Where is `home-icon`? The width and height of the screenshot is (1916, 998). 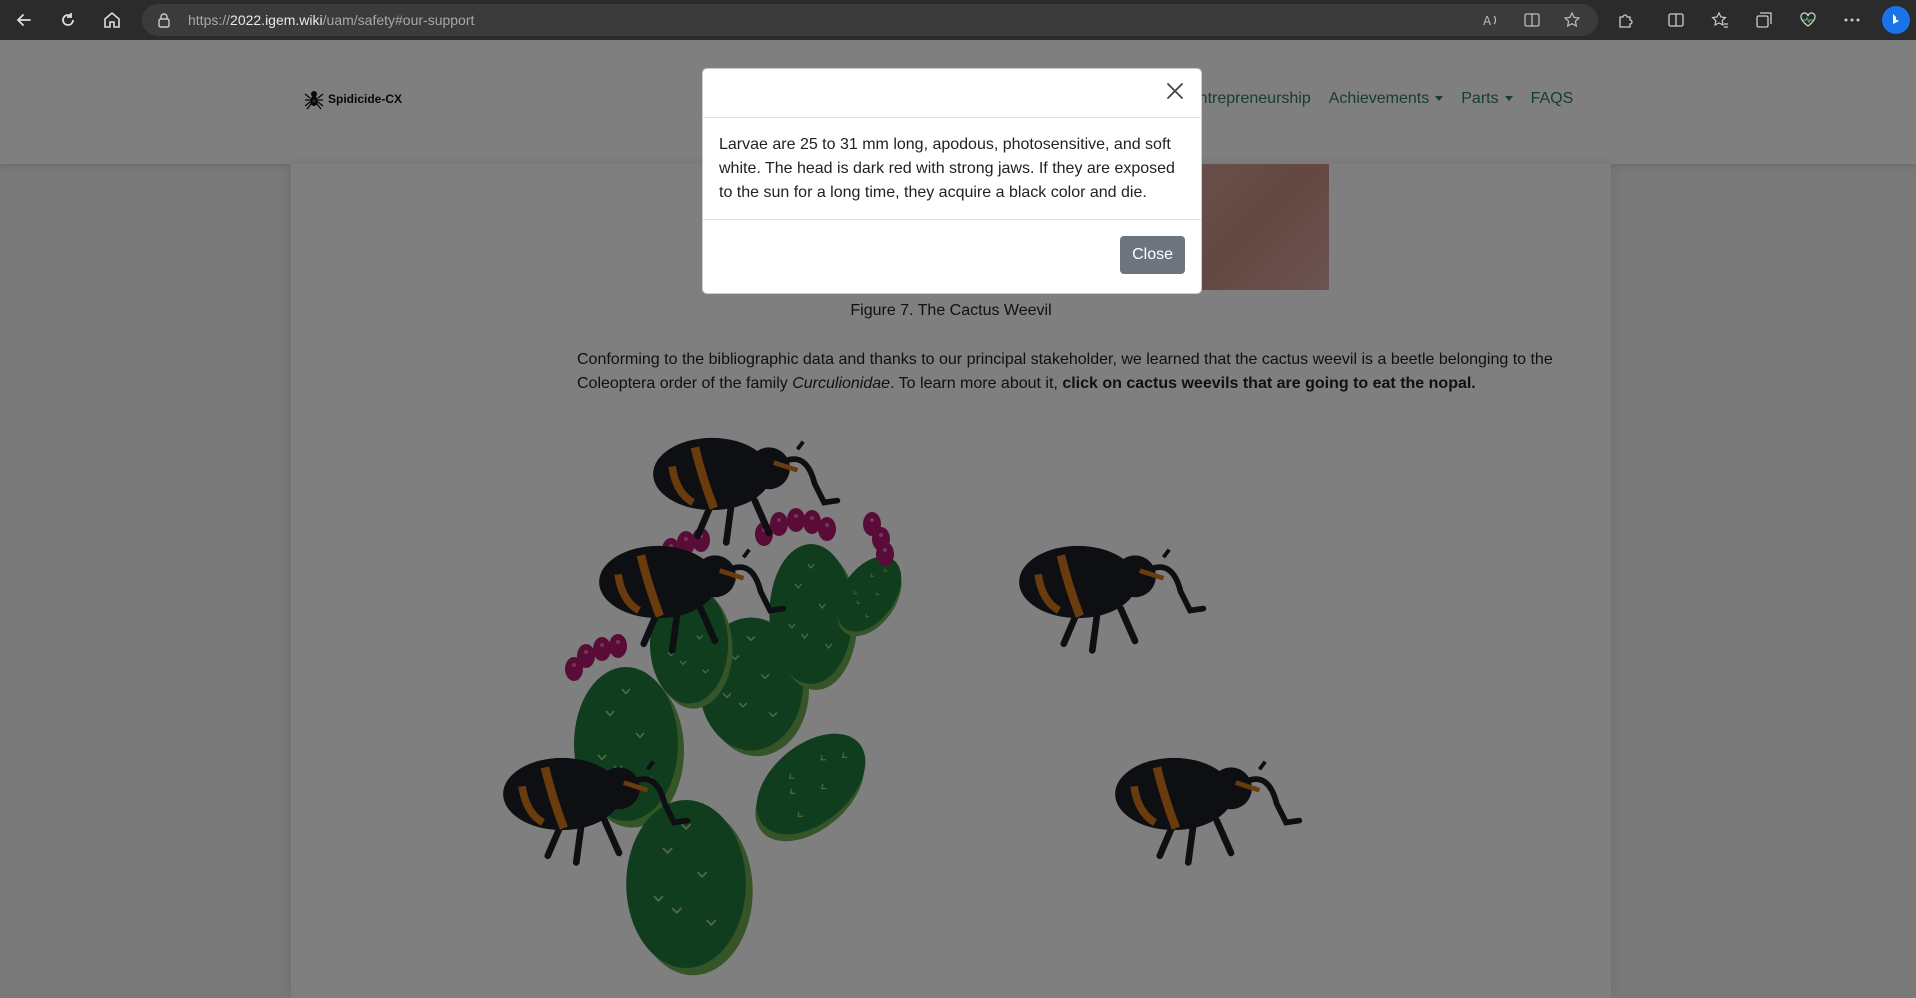
home-icon is located at coordinates (112, 20).